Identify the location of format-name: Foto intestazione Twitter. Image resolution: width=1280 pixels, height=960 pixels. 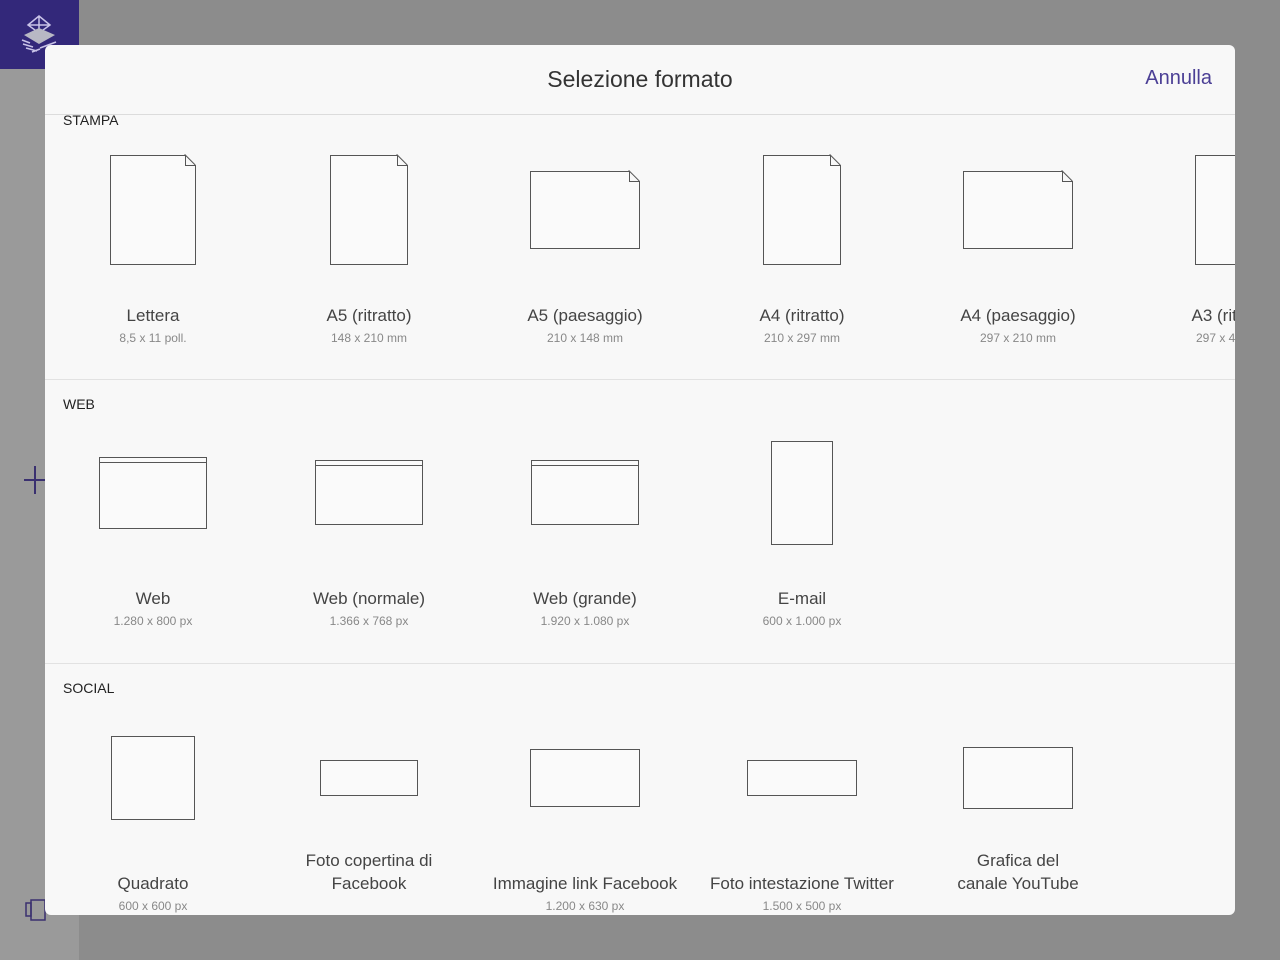
(802, 883).